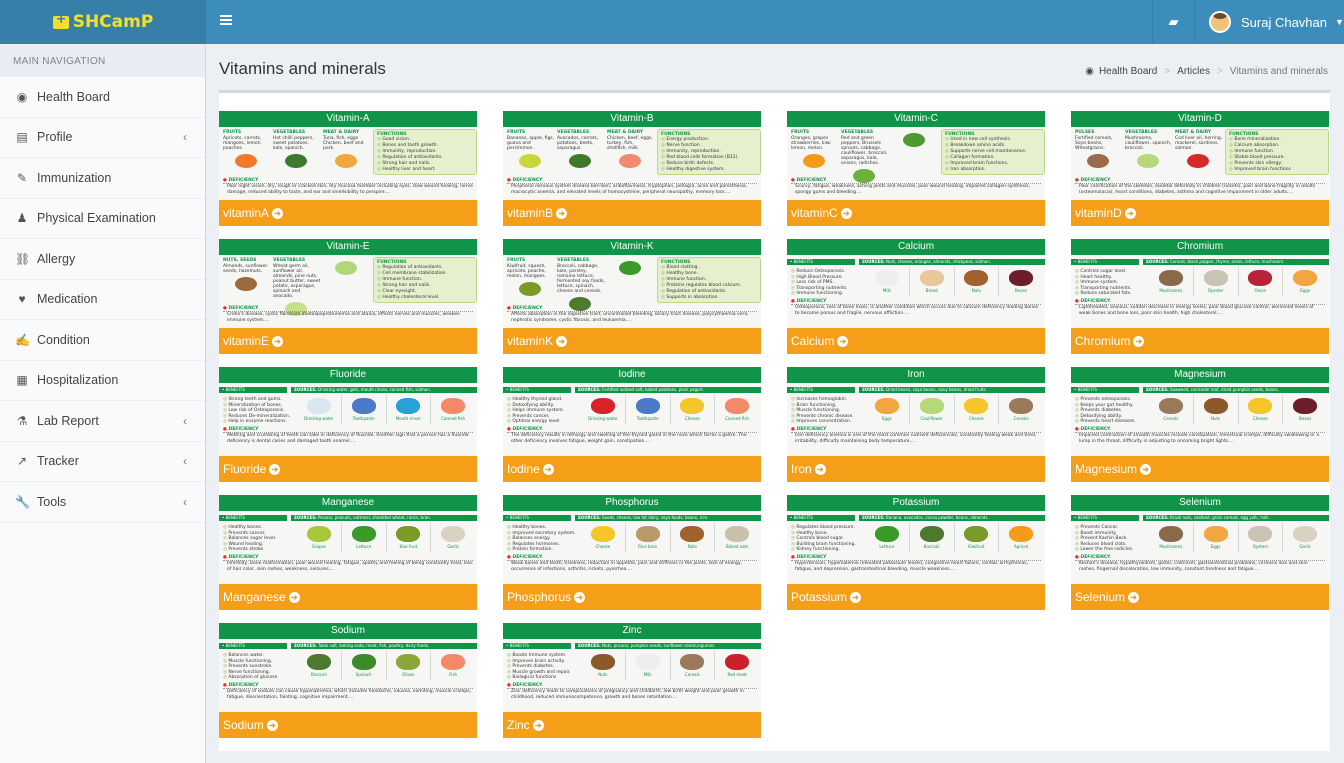  I want to click on source-item: Mouth rinser, so click(409, 410).